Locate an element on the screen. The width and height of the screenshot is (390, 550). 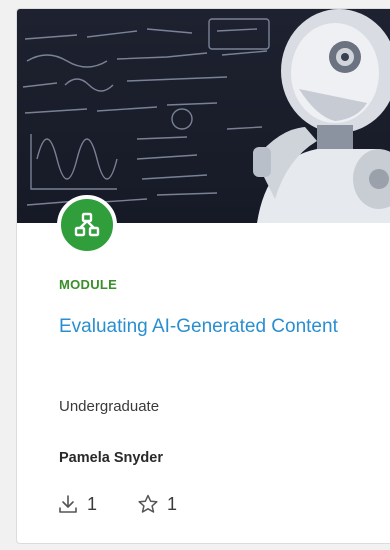
star-icon is located at coordinates (148, 503).